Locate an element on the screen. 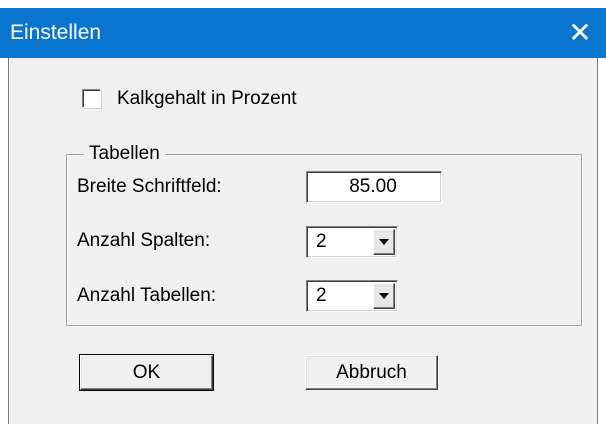 This screenshot has height=424, width=606. anzahl-tabellen-label: Anzahl Tabellen: is located at coordinates (147, 295).